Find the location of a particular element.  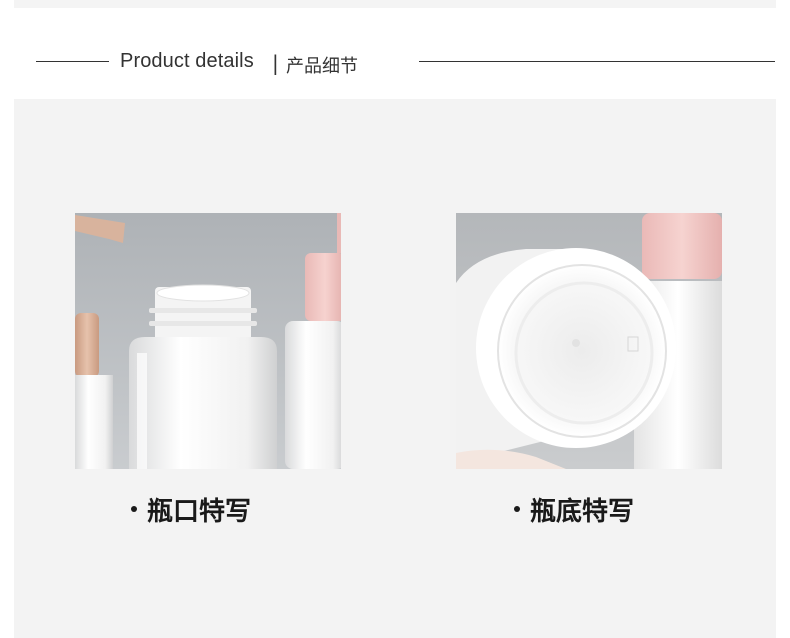

section-title-english: Product details is located at coordinates (187, 61).